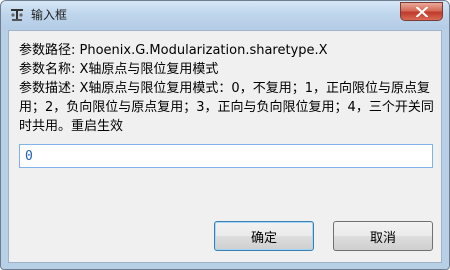 Image resolution: width=450 pixels, height=270 pixels. I want to click on title-bar: 输入框, so click(225, 15).